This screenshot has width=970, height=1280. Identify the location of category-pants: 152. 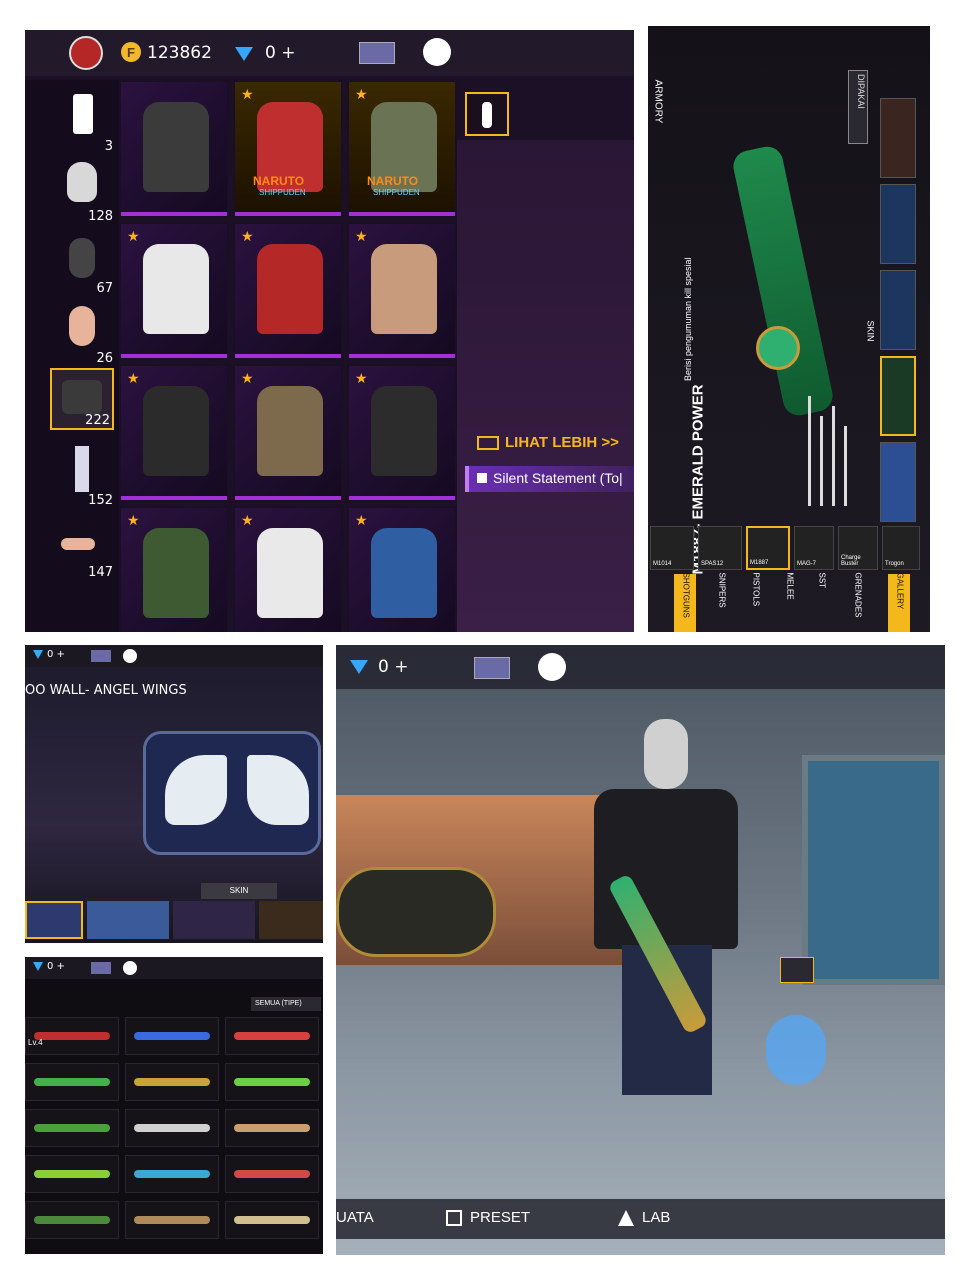
(84, 475).